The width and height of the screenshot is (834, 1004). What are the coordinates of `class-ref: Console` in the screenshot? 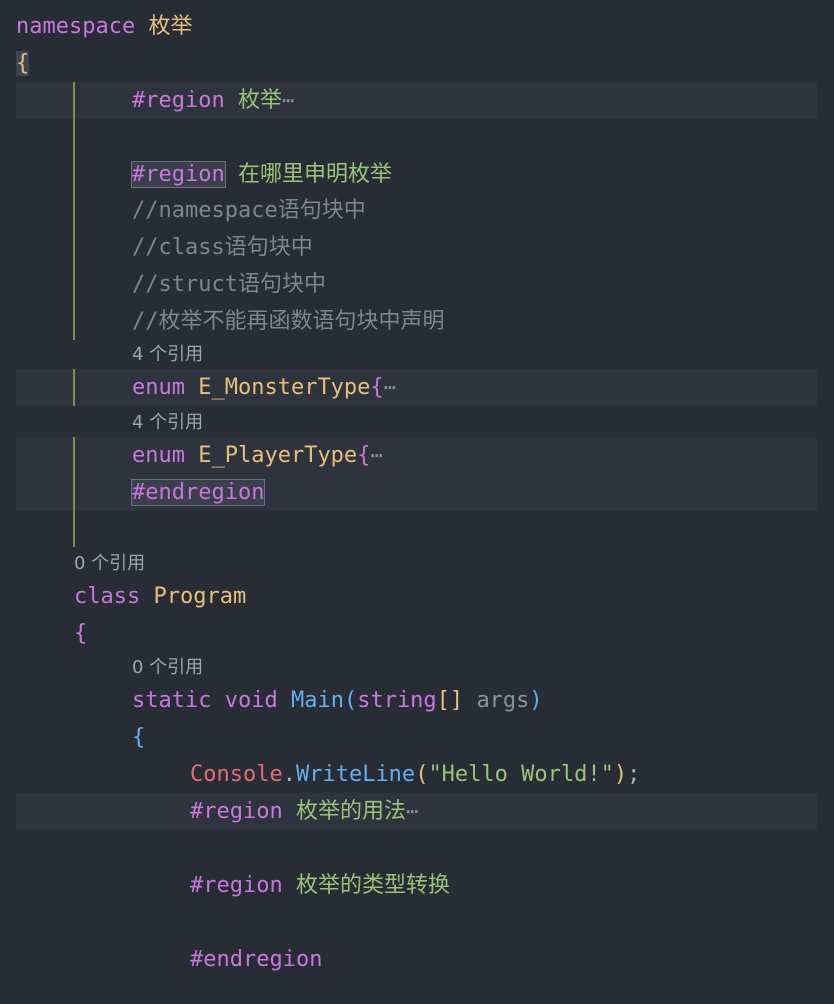 It's located at (236, 774).